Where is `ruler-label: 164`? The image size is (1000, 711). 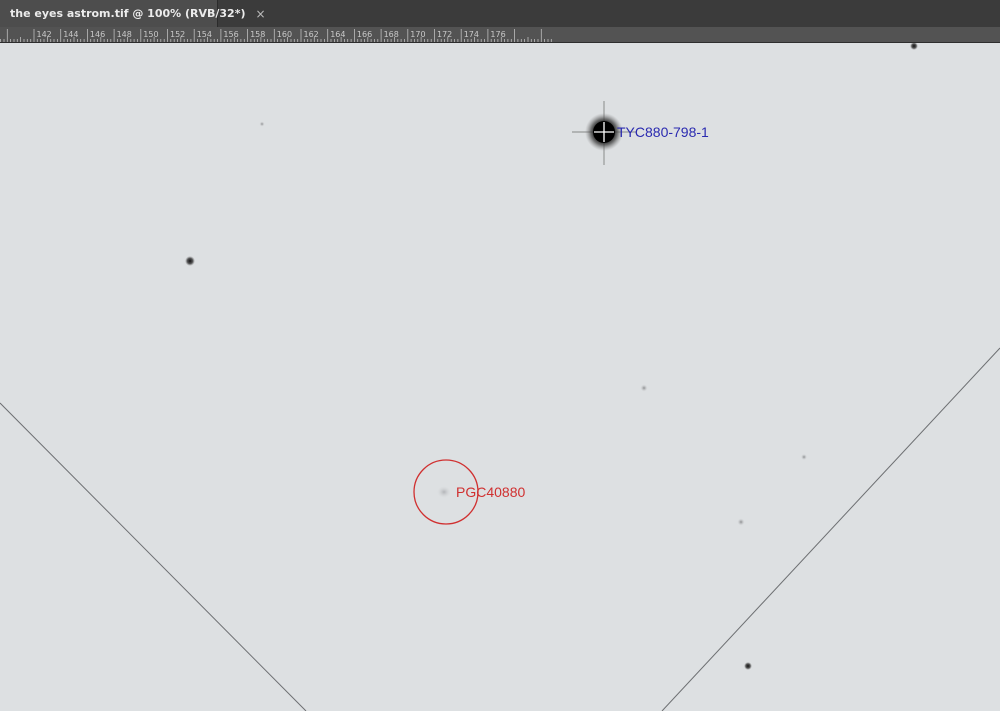
ruler-label: 164 is located at coordinates (337, 34).